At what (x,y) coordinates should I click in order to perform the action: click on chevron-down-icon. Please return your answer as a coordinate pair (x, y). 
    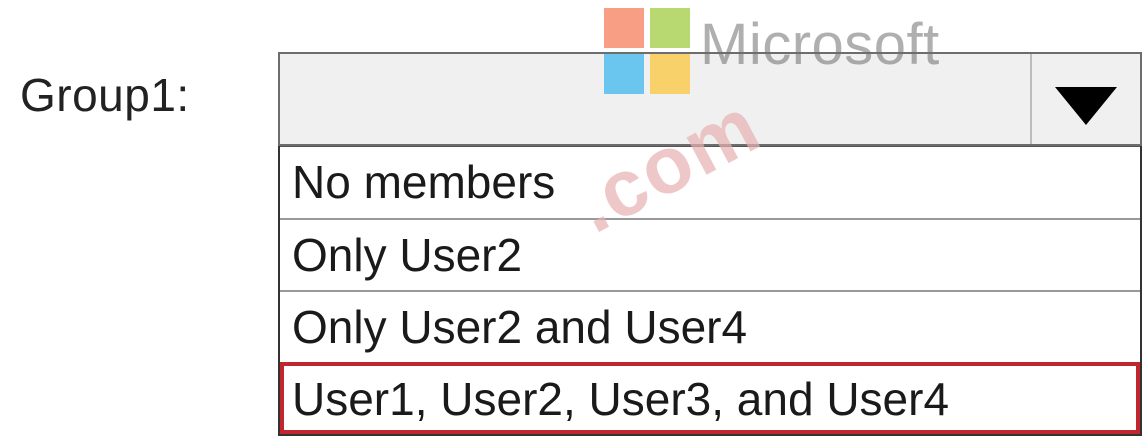
    Looking at the image, I should click on (1086, 106).